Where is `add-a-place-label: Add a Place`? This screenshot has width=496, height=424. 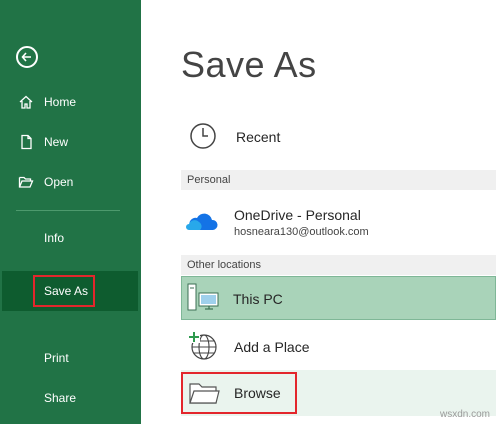 add-a-place-label: Add a Place is located at coordinates (272, 347).